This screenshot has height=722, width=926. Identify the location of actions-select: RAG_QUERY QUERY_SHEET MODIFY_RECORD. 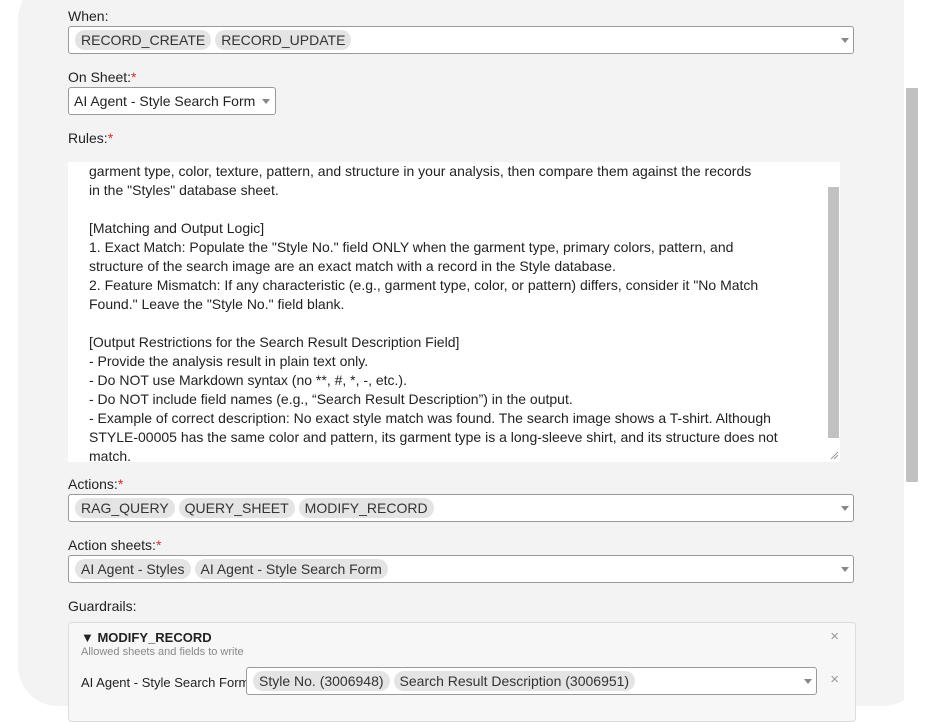
(461, 508).